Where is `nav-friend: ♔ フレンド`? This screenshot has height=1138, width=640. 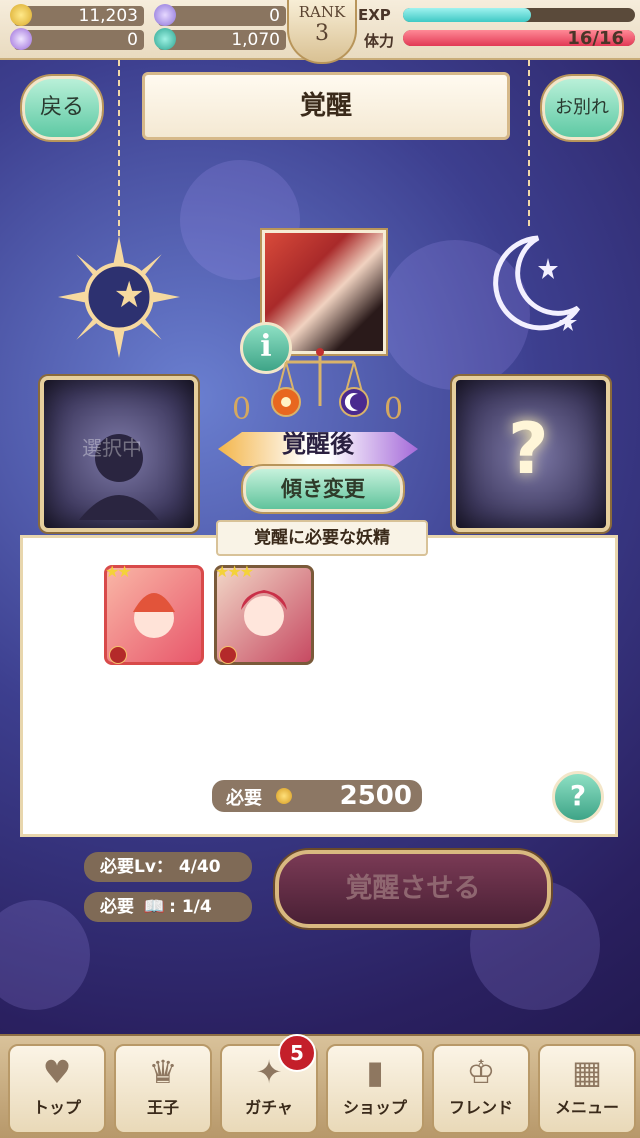 nav-friend: ♔ フレンド is located at coordinates (481, 1089).